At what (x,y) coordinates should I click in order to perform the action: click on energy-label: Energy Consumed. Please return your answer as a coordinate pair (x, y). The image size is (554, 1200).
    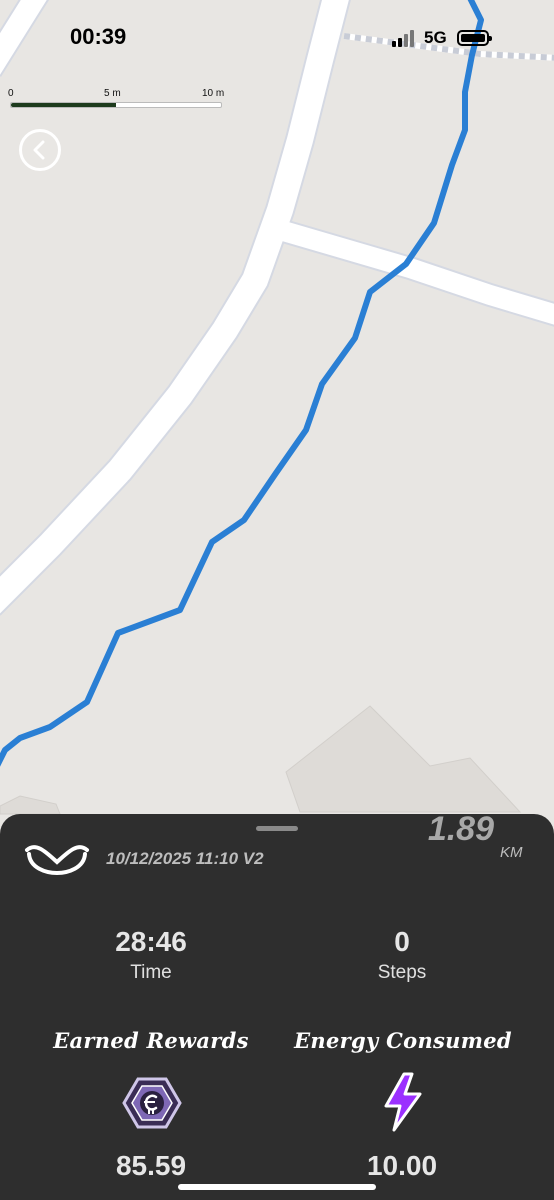
    Looking at the image, I should click on (403, 1040).